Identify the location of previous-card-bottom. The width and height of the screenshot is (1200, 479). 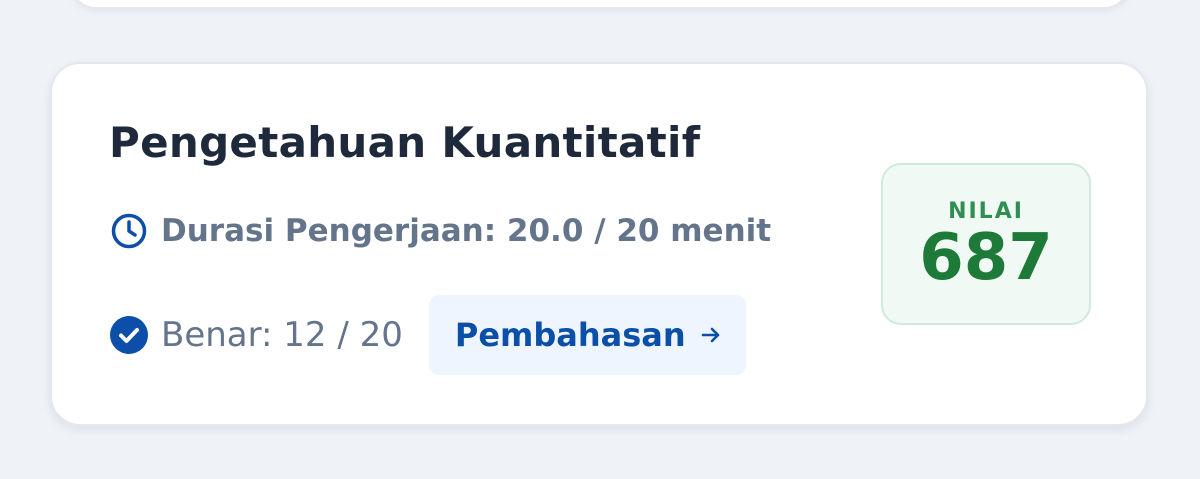
(600, 4).